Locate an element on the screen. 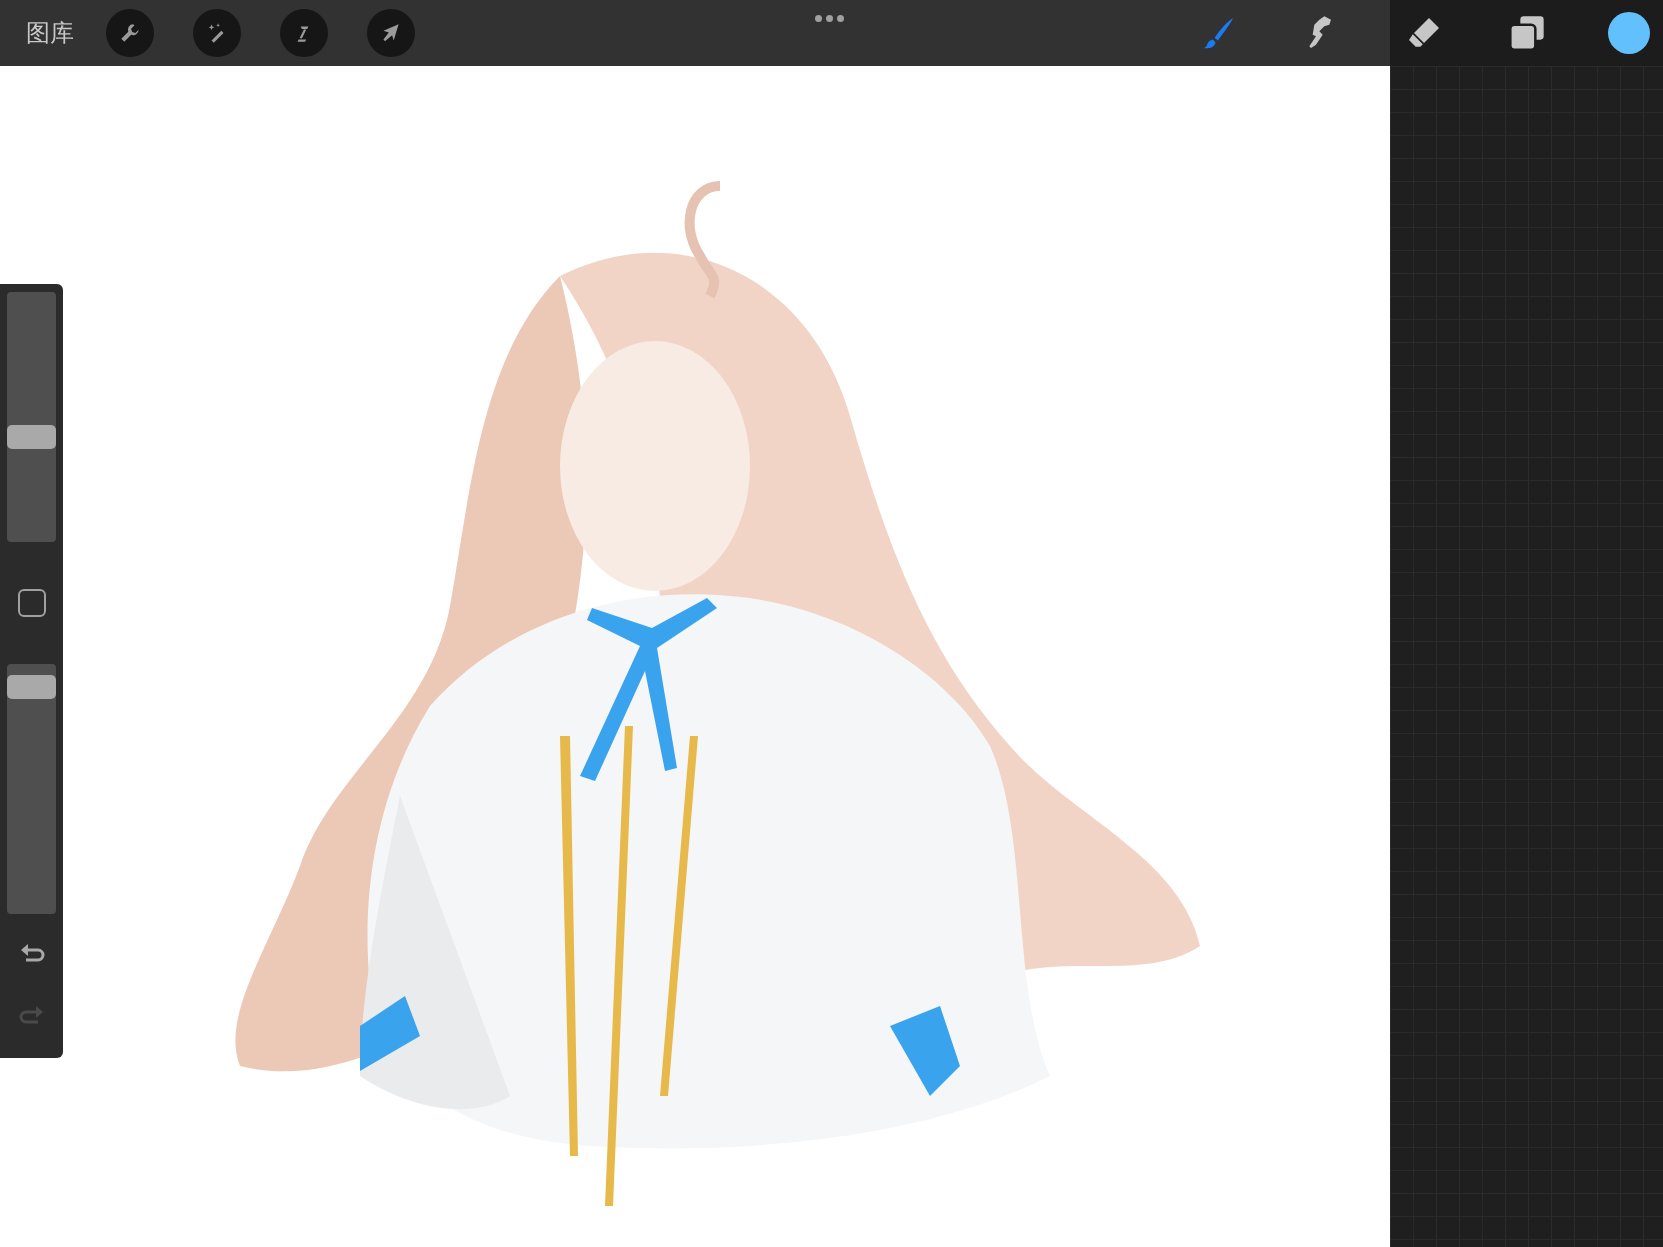 This screenshot has width=1663, height=1247. wand-tool-button is located at coordinates (217, 33).